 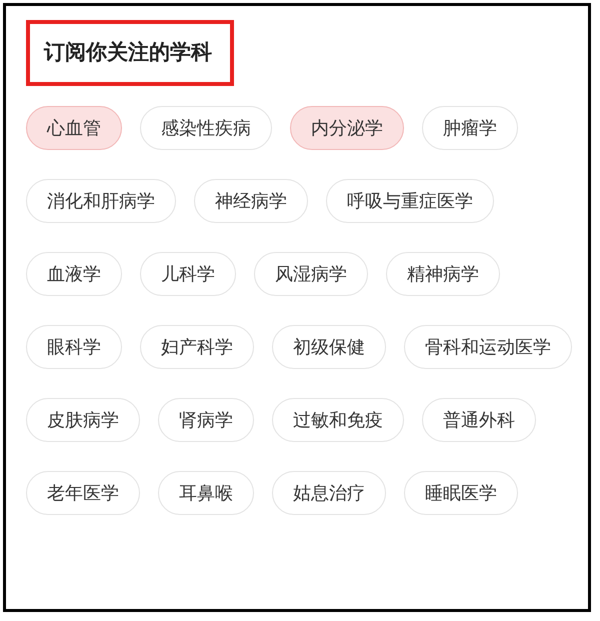 I want to click on subject-tag: 儿科学, so click(x=188, y=274).